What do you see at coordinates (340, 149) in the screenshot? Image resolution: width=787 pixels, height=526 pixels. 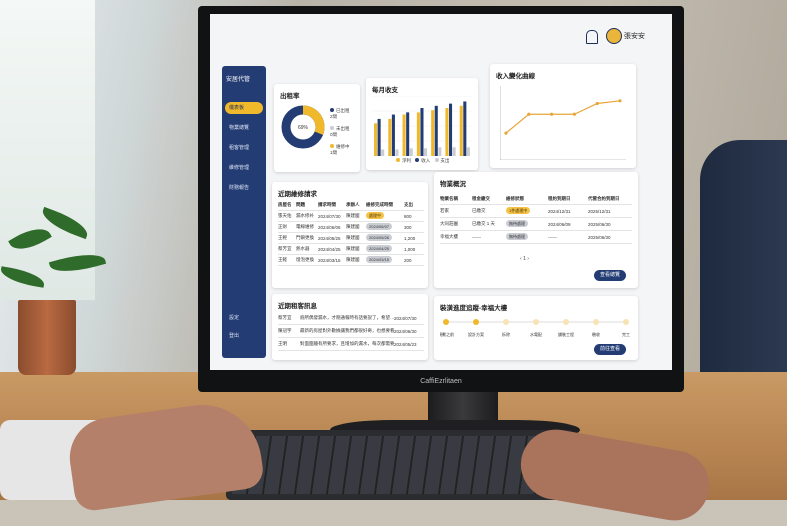 I see `legend-repair: 維修中 1間` at bounding box center [340, 149].